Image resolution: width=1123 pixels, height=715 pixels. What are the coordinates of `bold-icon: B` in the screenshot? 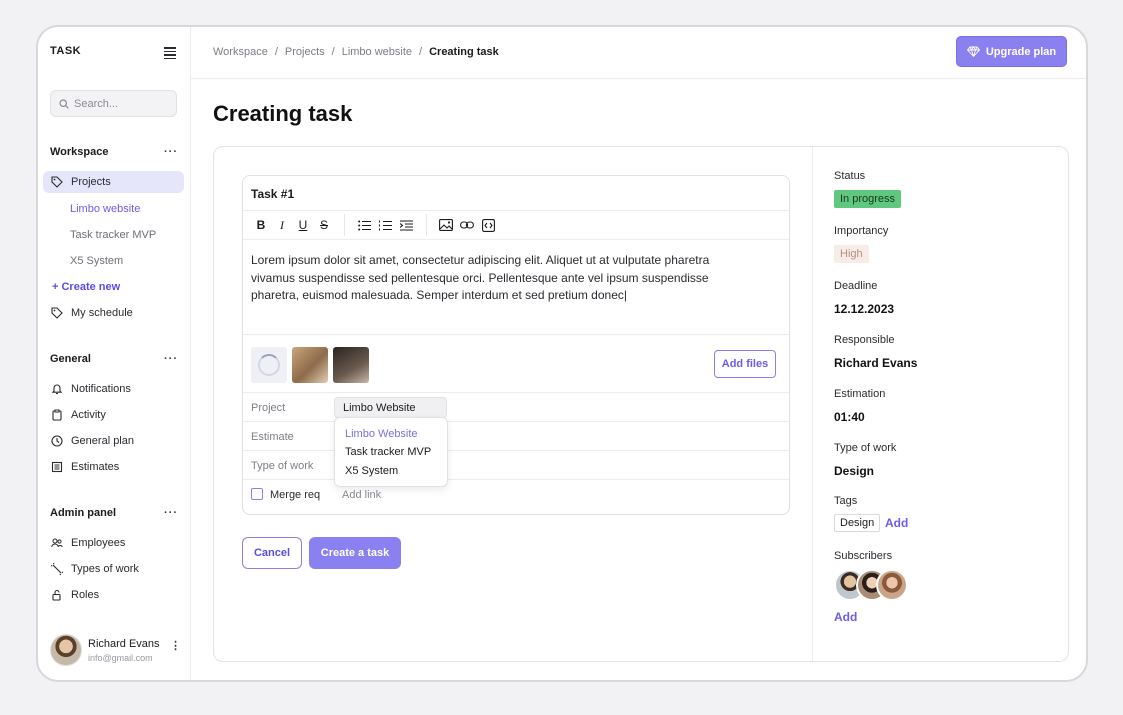 It's located at (261, 225).